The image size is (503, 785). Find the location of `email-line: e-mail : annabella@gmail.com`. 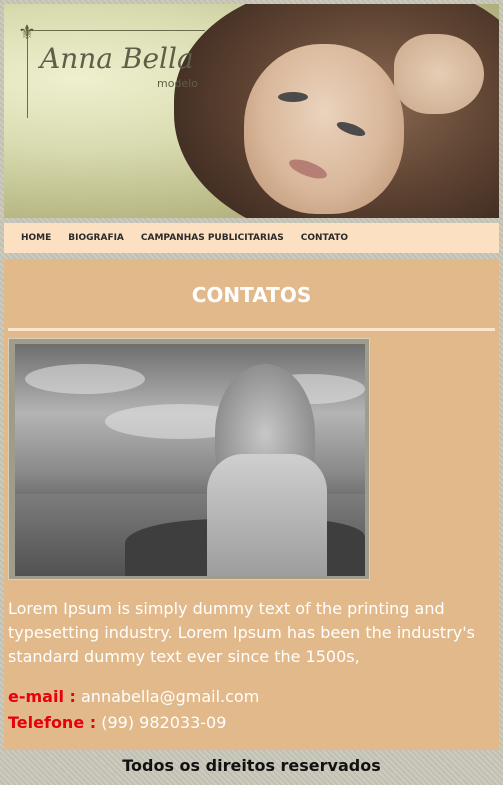

email-line: e-mail : annabella@gmail.com is located at coordinates (133, 696).